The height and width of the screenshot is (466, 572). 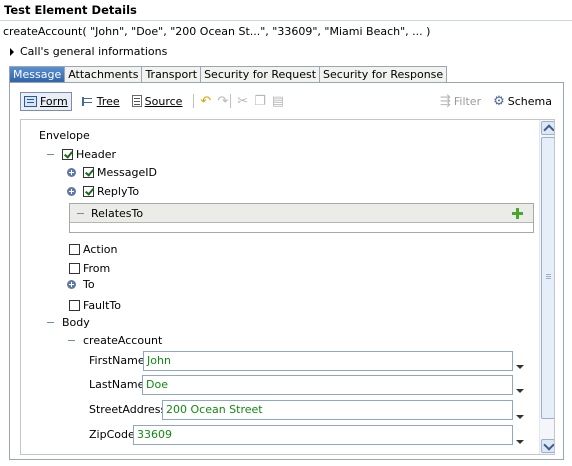 I want to click on vertical-scrollbar, so click(x=546, y=287).